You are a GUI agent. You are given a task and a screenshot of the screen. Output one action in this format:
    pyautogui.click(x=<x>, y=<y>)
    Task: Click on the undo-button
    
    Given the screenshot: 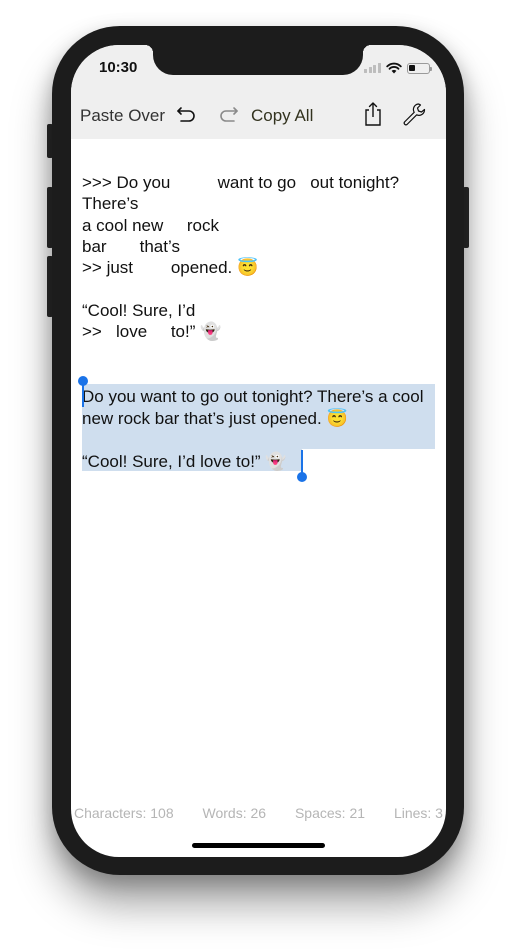 What is the action you would take?
    pyautogui.click(x=187, y=115)
    